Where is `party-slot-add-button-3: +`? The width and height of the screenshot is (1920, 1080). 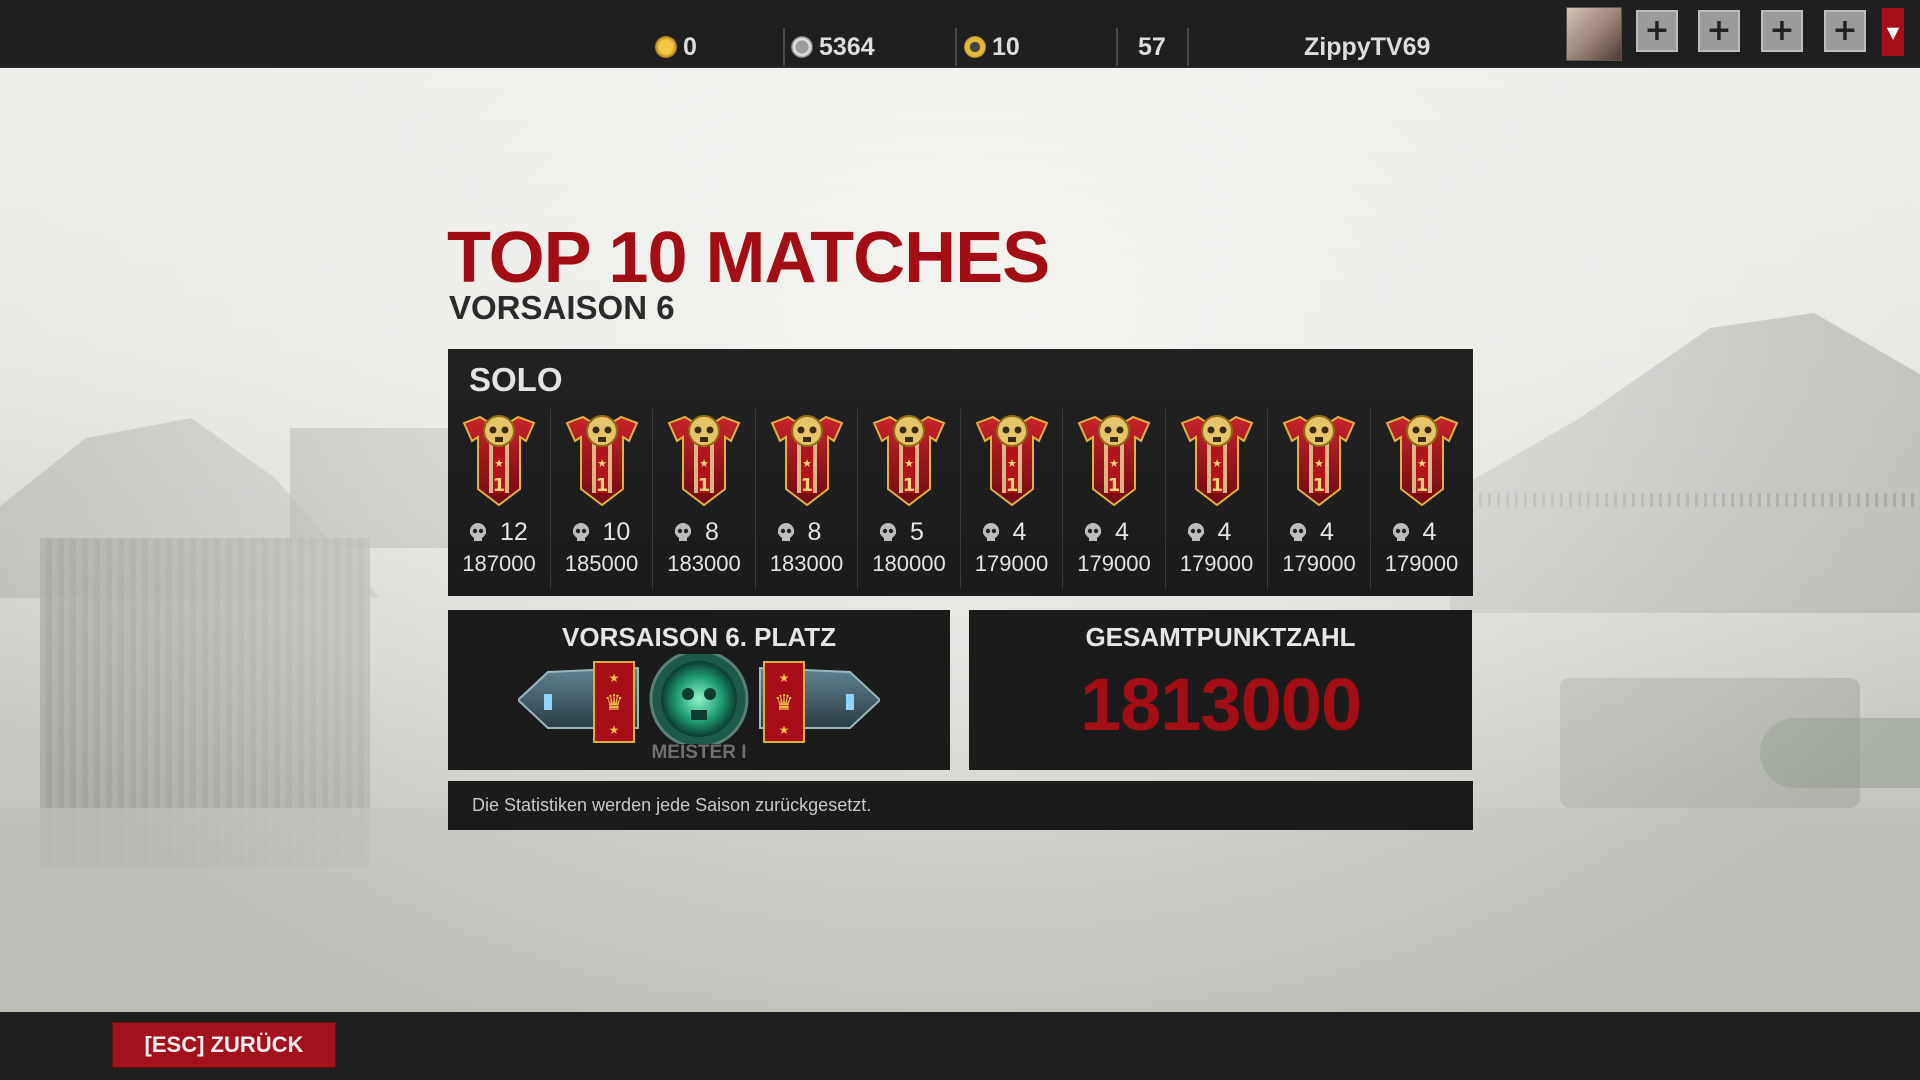
party-slot-add-button-3: + is located at coordinates (1782, 31).